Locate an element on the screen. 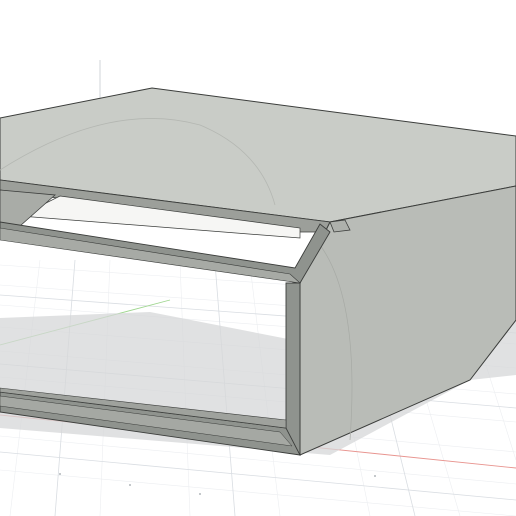 The width and height of the screenshot is (516, 516). front-vertical-post is located at coordinates (293, 369).